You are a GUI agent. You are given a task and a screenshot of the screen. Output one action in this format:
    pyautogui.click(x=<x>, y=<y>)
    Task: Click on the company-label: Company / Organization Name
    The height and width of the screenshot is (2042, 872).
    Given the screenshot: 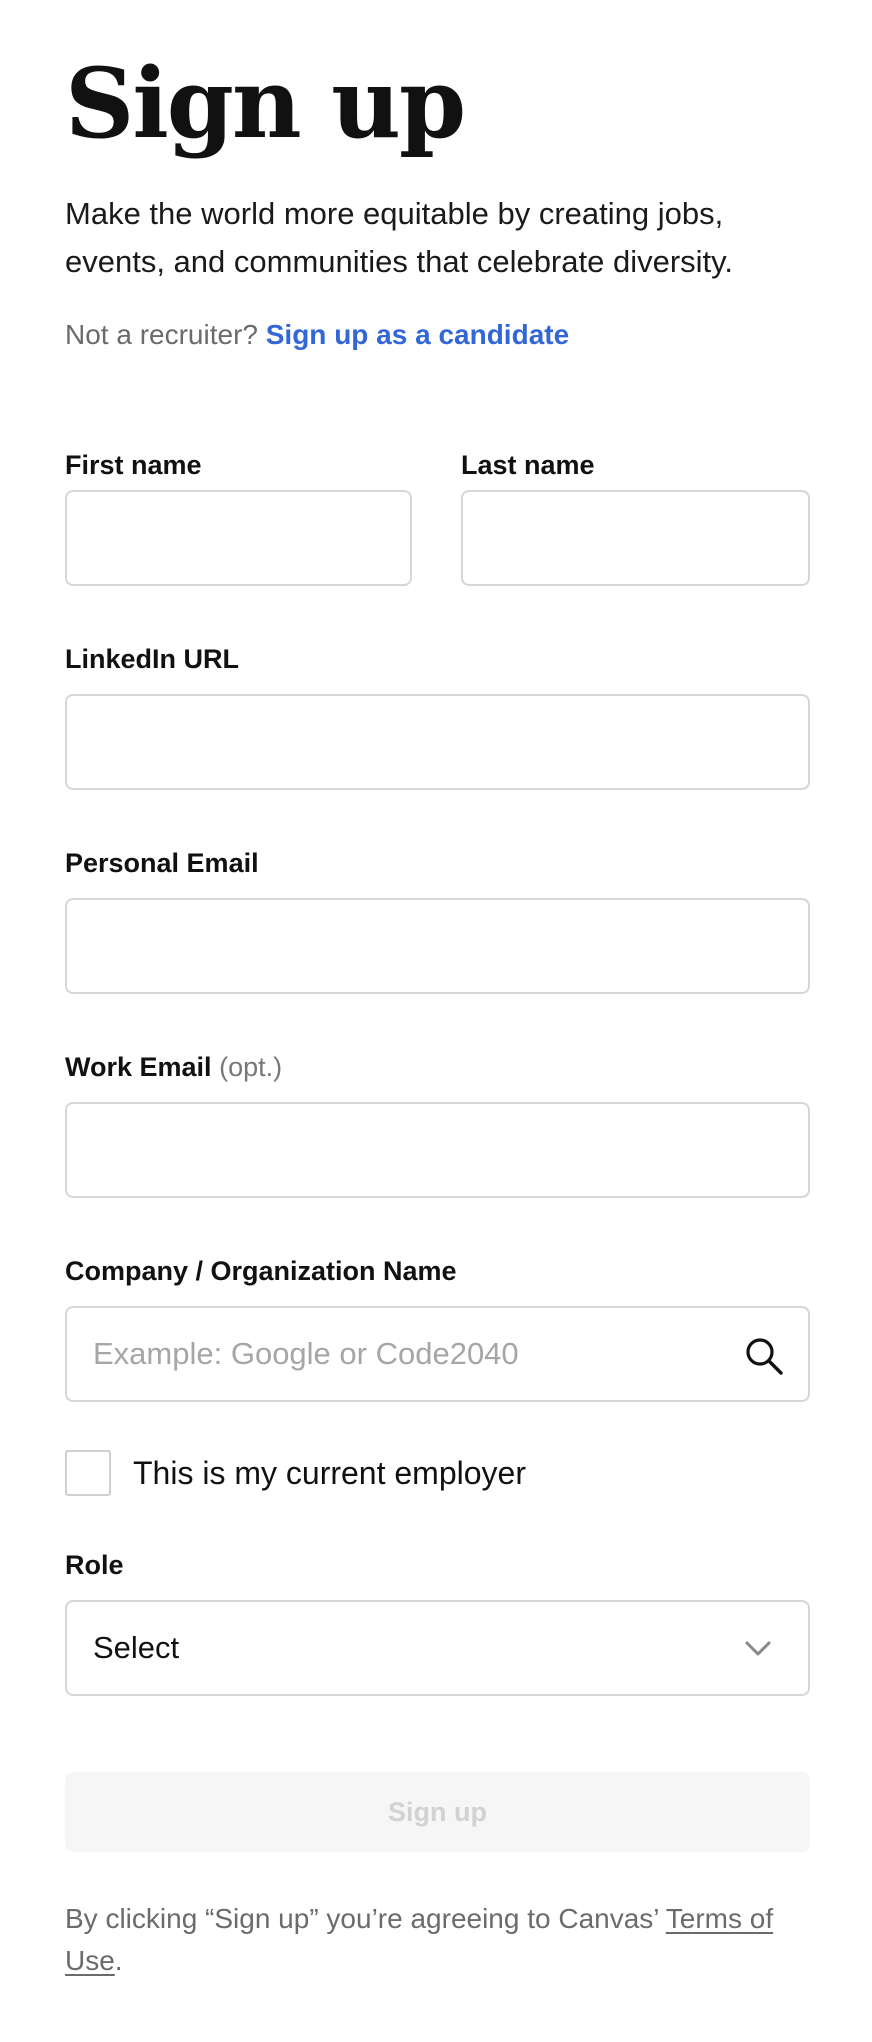 What is the action you would take?
    pyautogui.click(x=261, y=1271)
    